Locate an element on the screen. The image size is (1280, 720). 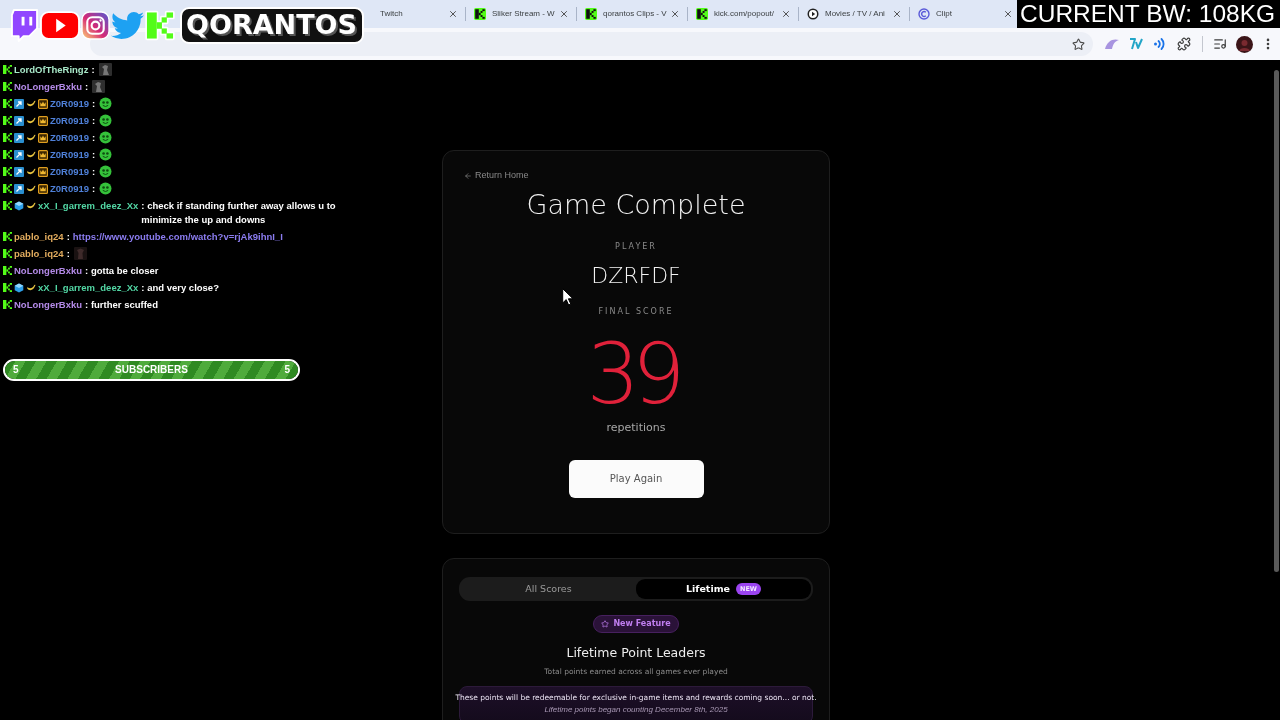
result-title: Game Complete is located at coordinates (636, 205).